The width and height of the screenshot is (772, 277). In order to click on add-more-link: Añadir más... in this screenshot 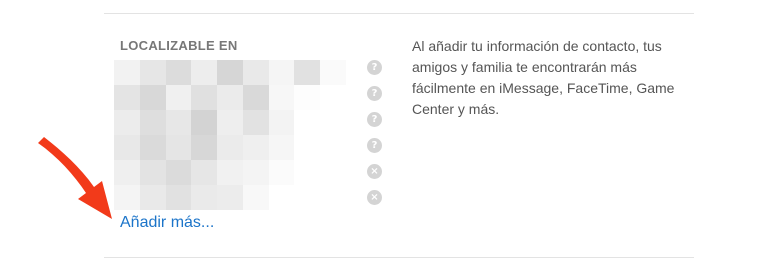, I will do `click(167, 223)`.